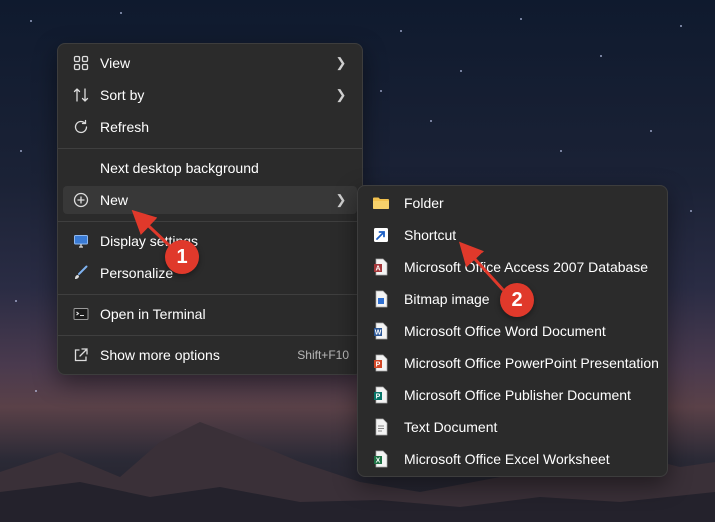 The width and height of the screenshot is (715, 522). I want to click on submenu-item-shortcut: Shortcut, so click(512, 235).